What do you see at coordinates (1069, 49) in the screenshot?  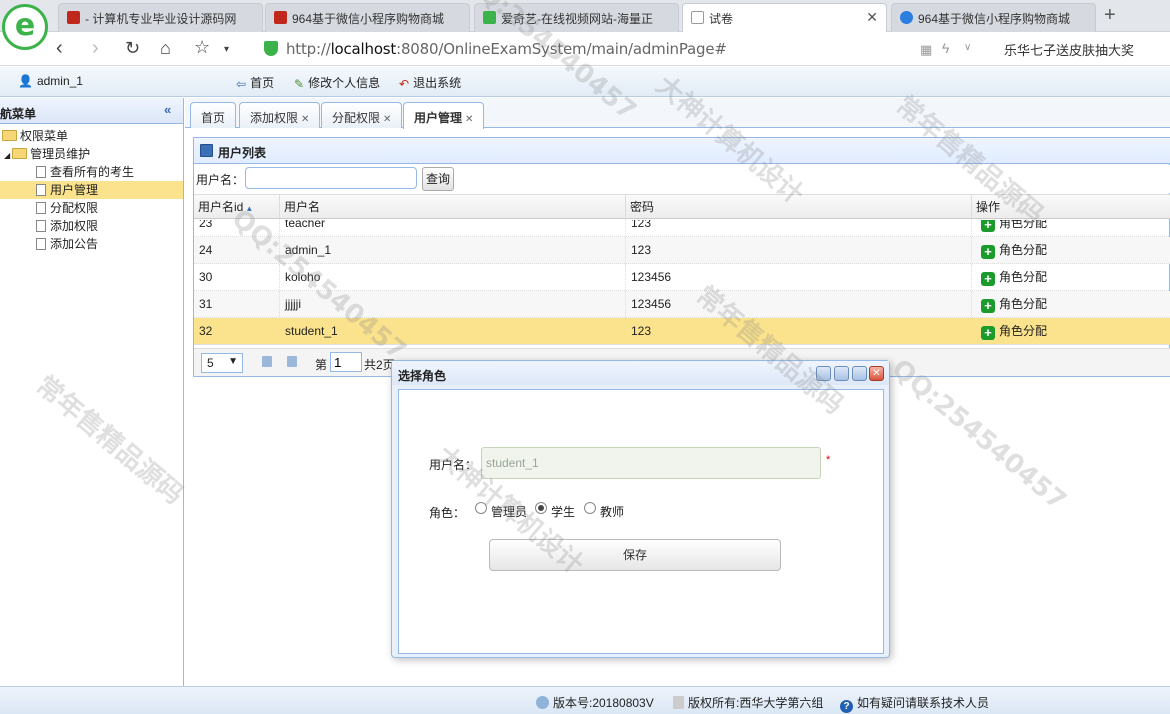 I see `promo-text: 乐华七子送皮肤抽大奖` at bounding box center [1069, 49].